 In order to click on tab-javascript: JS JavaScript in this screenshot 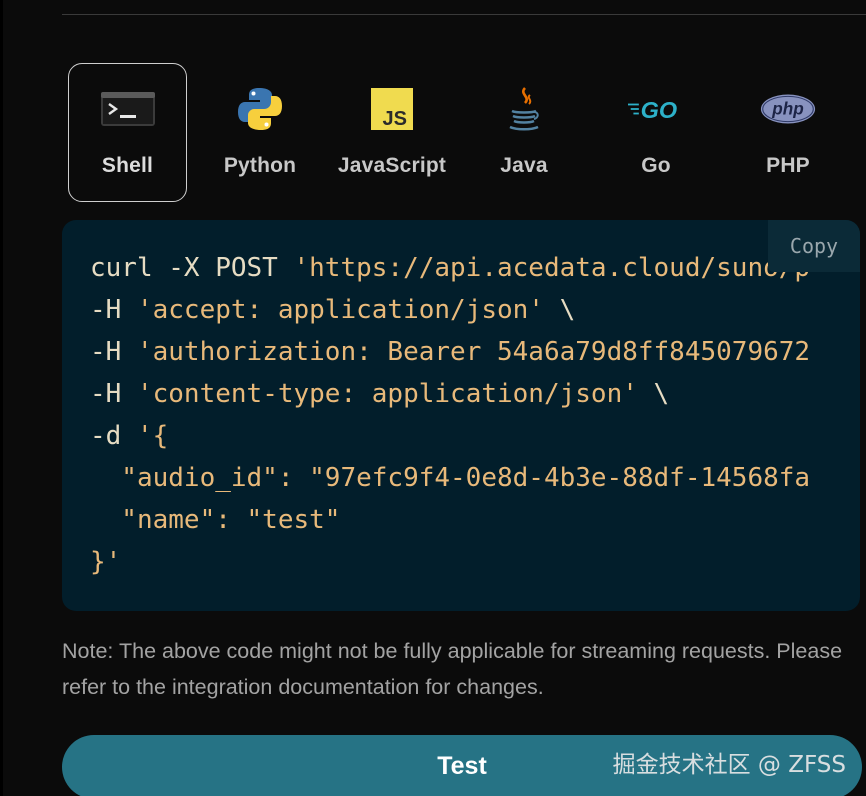, I will do `click(392, 132)`.